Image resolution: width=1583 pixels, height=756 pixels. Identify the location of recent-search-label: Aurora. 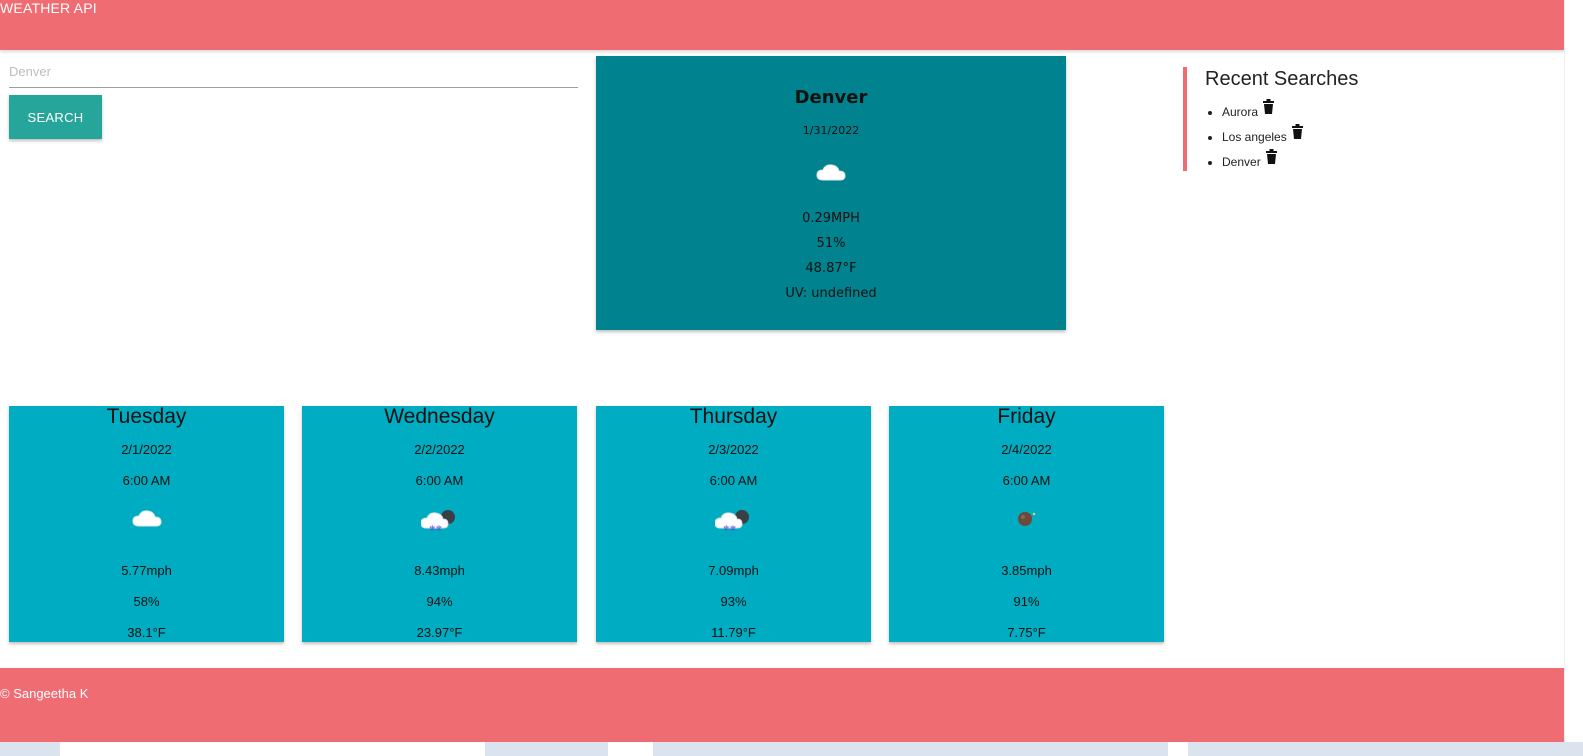
(1240, 112).